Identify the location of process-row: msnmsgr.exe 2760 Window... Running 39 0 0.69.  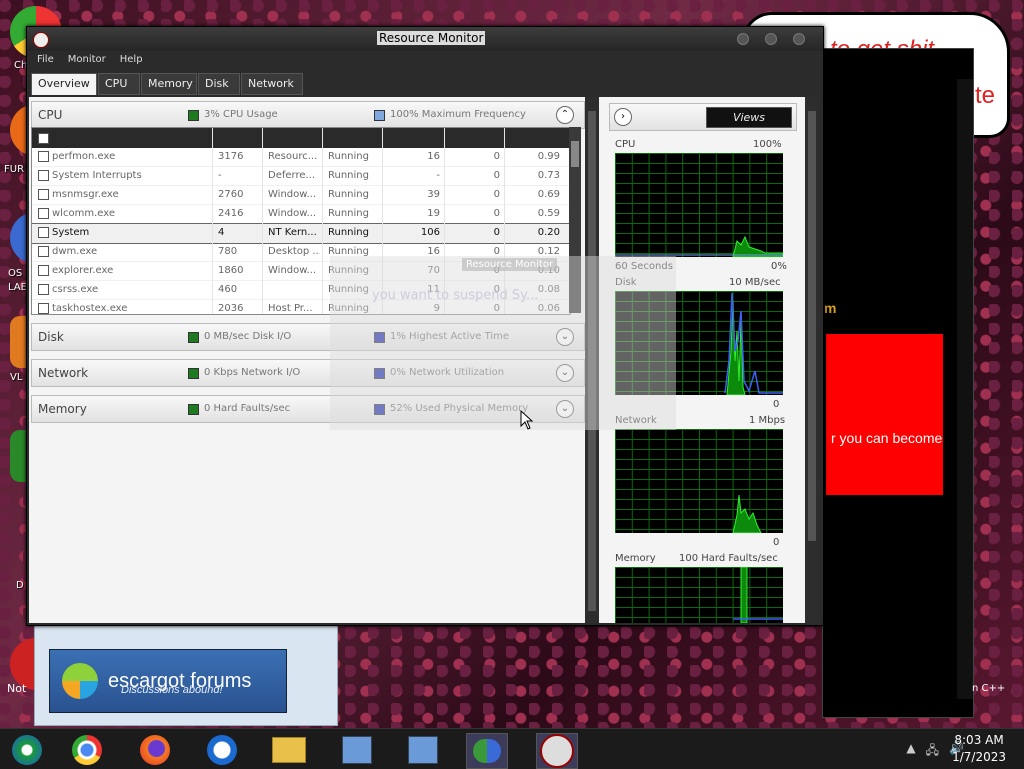
(301, 195).